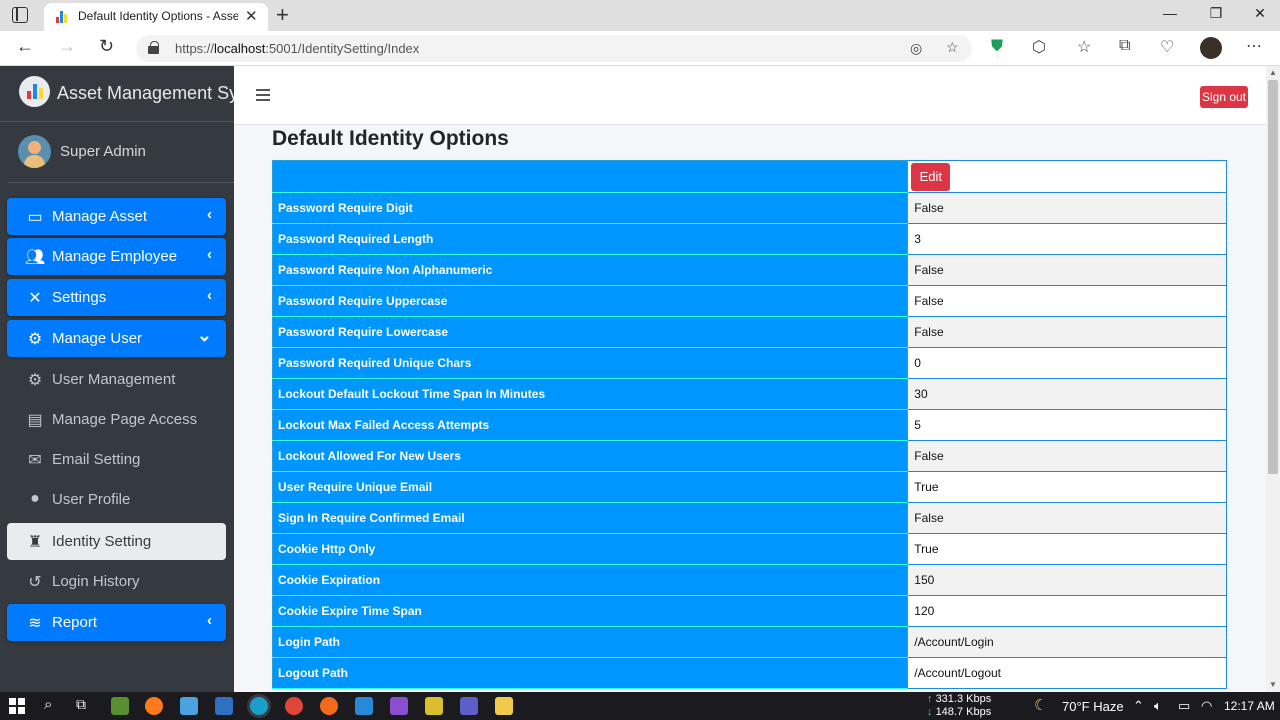 The height and width of the screenshot is (720, 1280). What do you see at coordinates (1158, 706) in the screenshot?
I see `speaker-icon: 🔈︎` at bounding box center [1158, 706].